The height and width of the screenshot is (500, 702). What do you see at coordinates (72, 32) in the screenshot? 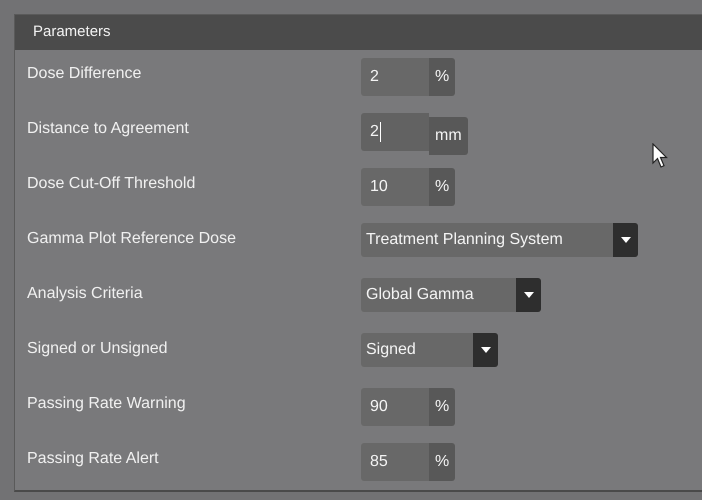
I see `panel-title: Parameters` at bounding box center [72, 32].